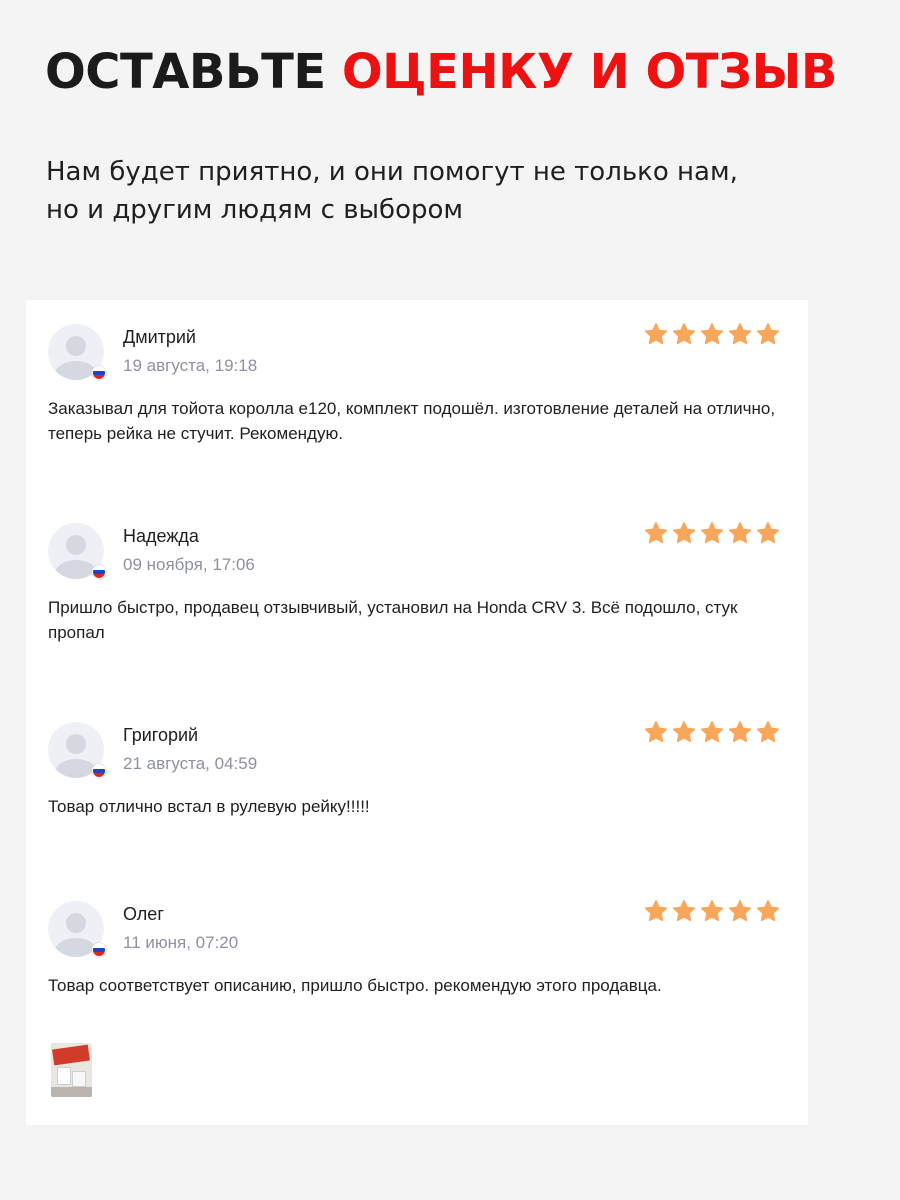  Describe the element at coordinates (143, 914) in the screenshot. I see `reviewer-name: Олег` at that location.